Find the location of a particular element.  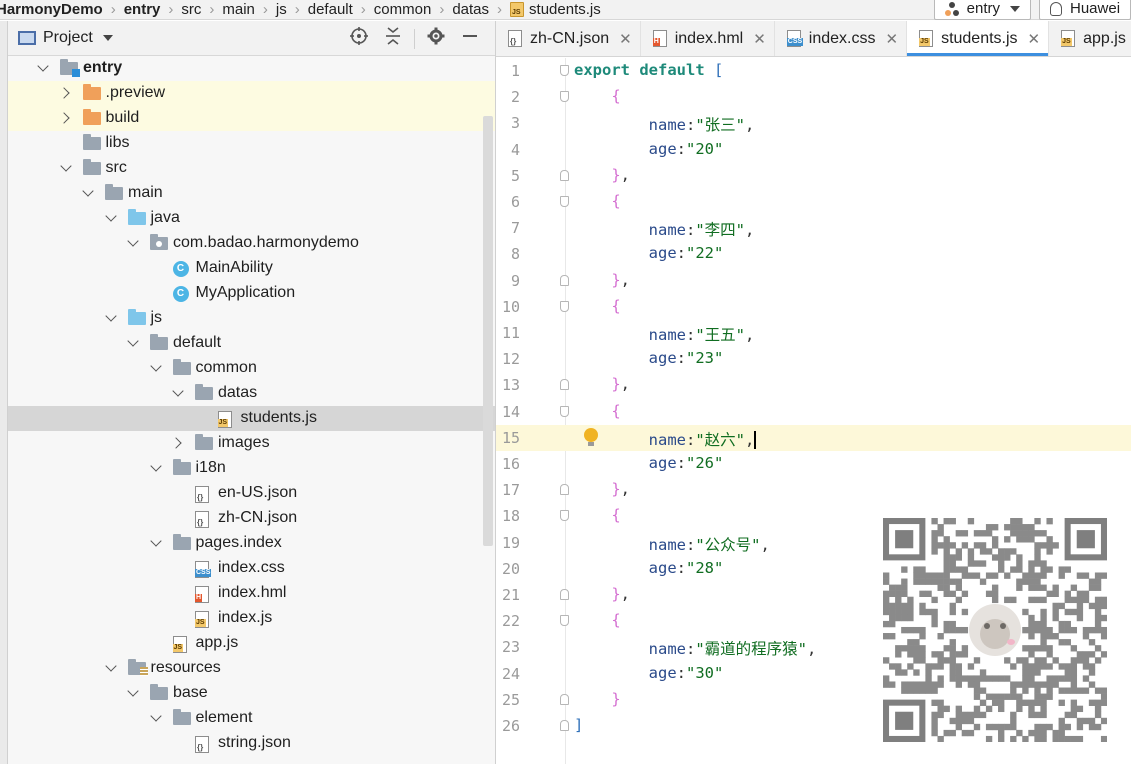

code-text: } is located at coordinates (597, 699).